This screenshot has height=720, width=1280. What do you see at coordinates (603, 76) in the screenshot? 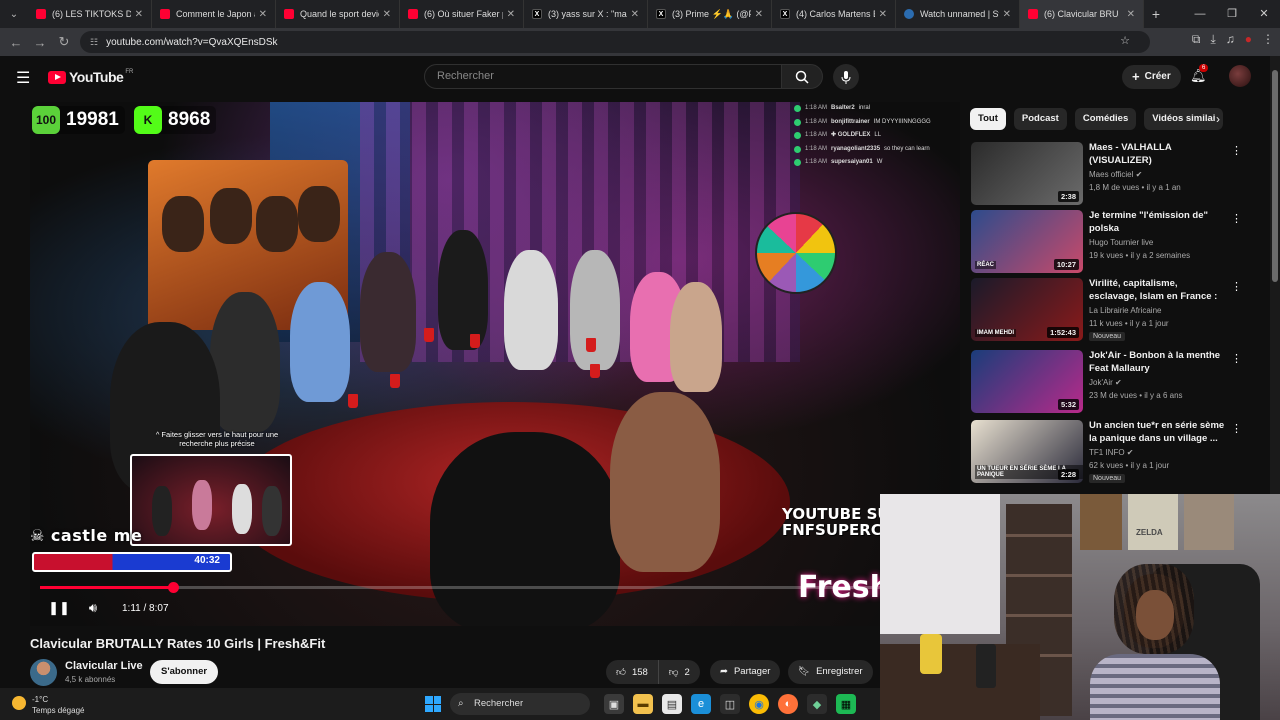
I see `search-input: Rechercher` at bounding box center [603, 76].